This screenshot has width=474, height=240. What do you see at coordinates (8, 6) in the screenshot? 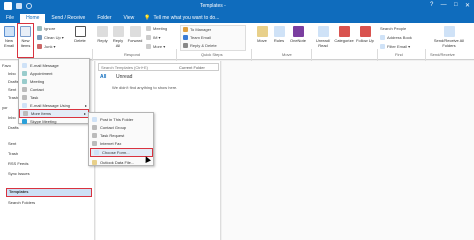
I see `outlook-logo-icon` at bounding box center [8, 6].